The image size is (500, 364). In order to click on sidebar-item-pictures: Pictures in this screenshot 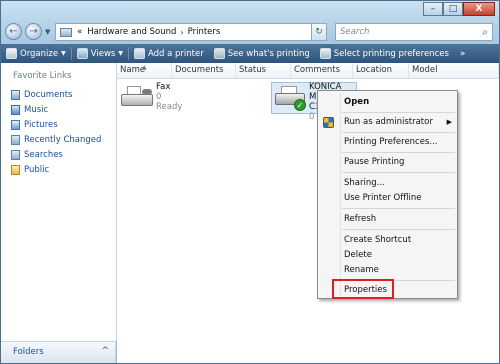, I will do `click(56, 124)`.